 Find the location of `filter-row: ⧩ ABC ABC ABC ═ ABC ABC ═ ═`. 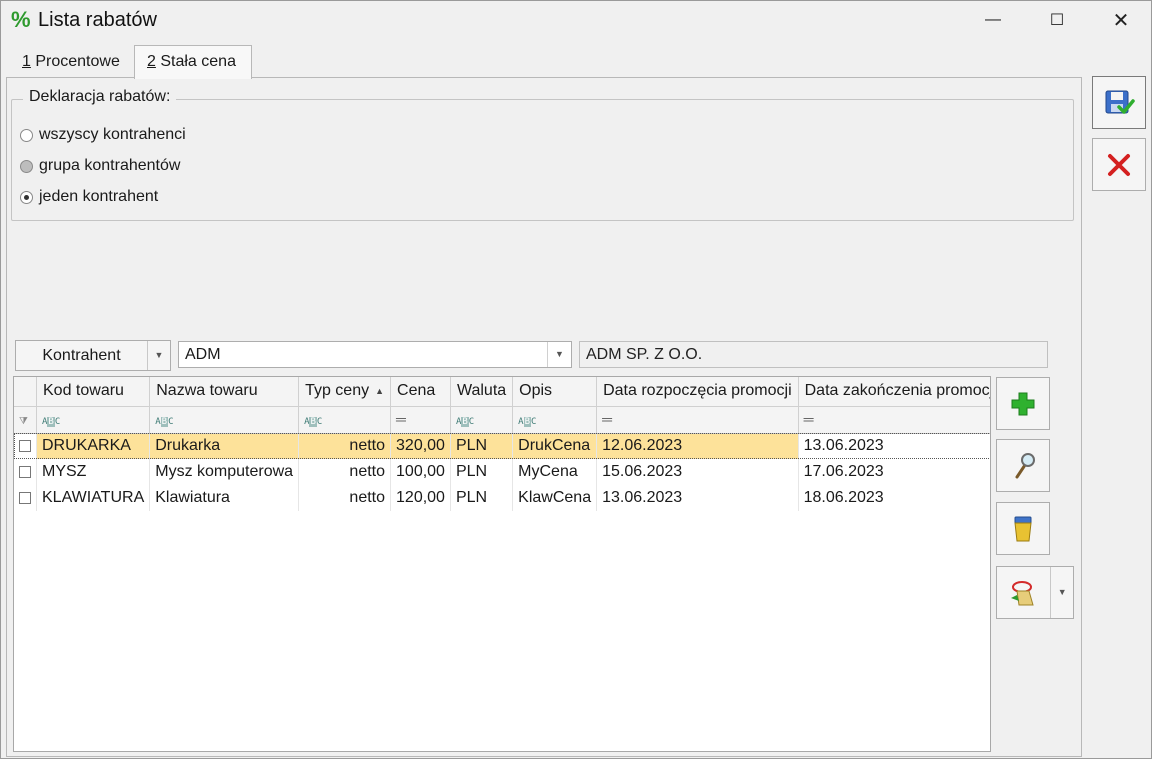

filter-row: ⧩ ABC ABC ABC ═ ABC ABC ═ ═ is located at coordinates (502, 420).